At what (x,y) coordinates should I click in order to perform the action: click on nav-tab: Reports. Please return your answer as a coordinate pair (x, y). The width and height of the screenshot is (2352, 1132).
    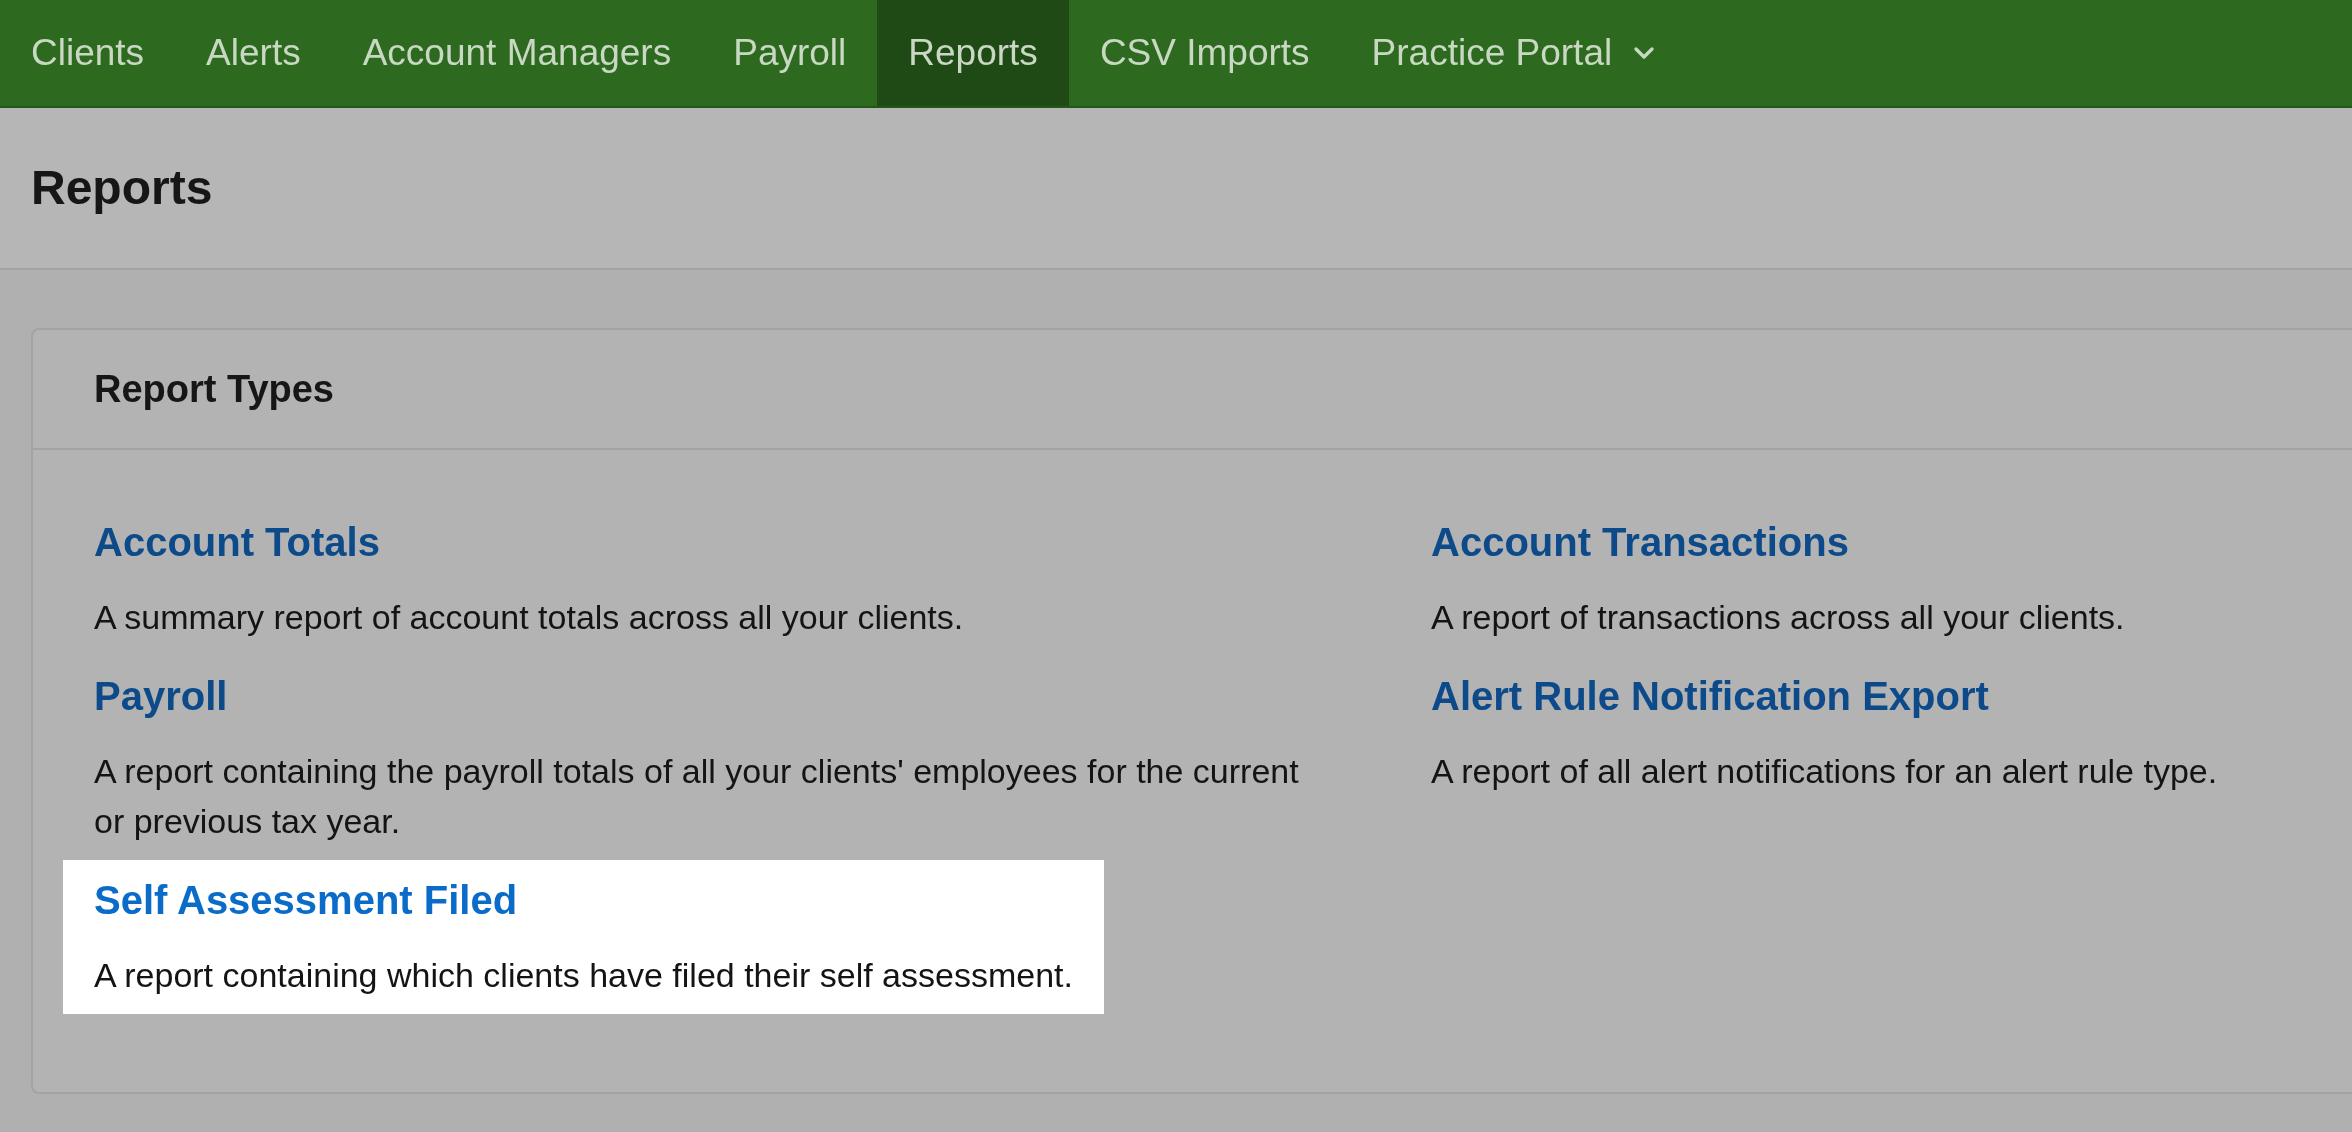
    Looking at the image, I should click on (973, 53).